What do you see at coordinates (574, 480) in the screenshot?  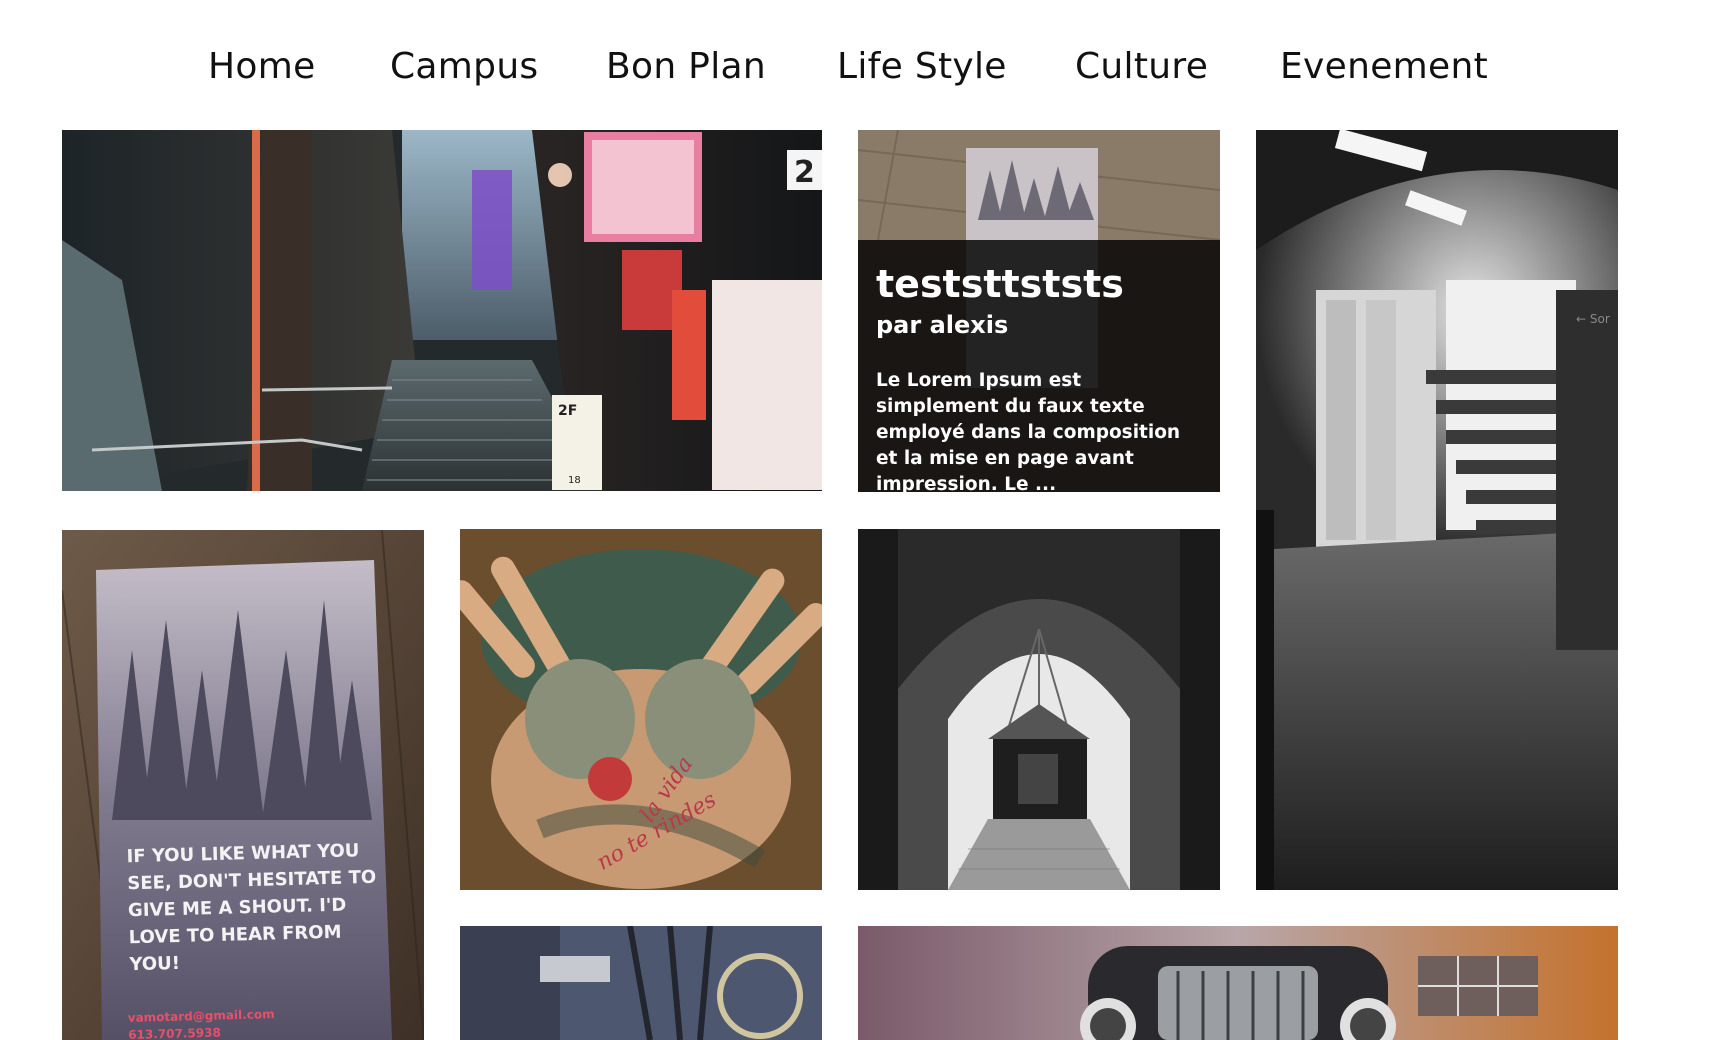 I see `stair-sign-text: 18` at bounding box center [574, 480].